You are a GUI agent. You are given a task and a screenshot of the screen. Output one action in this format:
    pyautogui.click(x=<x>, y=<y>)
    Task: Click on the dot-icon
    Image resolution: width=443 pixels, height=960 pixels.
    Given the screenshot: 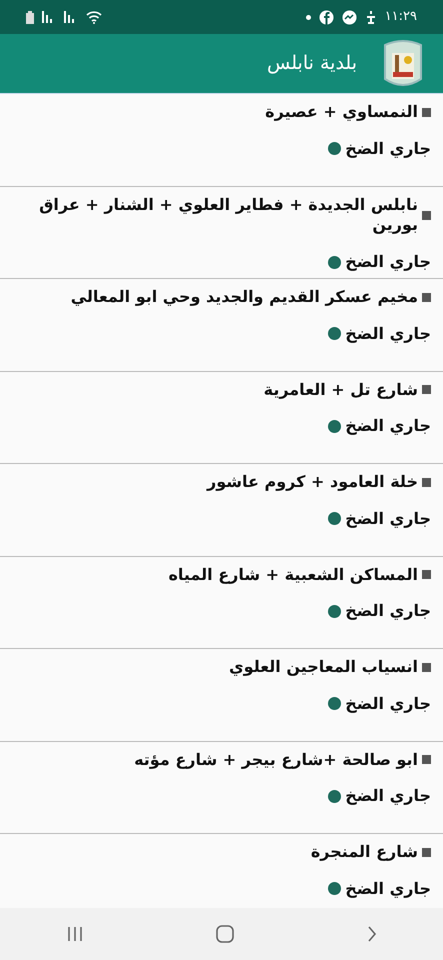 What is the action you would take?
    pyautogui.click(x=308, y=17)
    